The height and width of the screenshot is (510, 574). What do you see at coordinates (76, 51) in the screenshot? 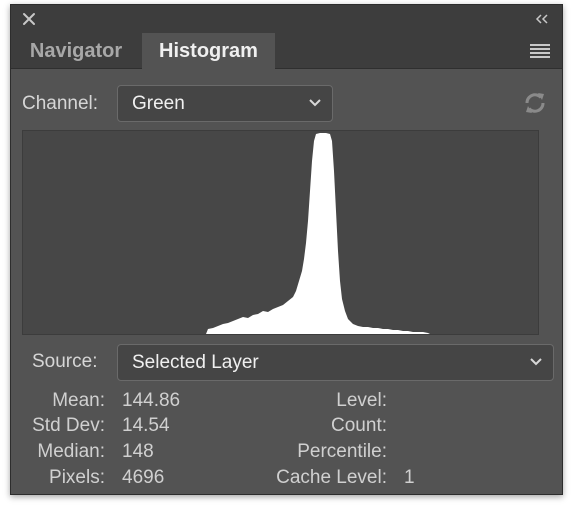
I see `tab-navigator: Navigator` at bounding box center [76, 51].